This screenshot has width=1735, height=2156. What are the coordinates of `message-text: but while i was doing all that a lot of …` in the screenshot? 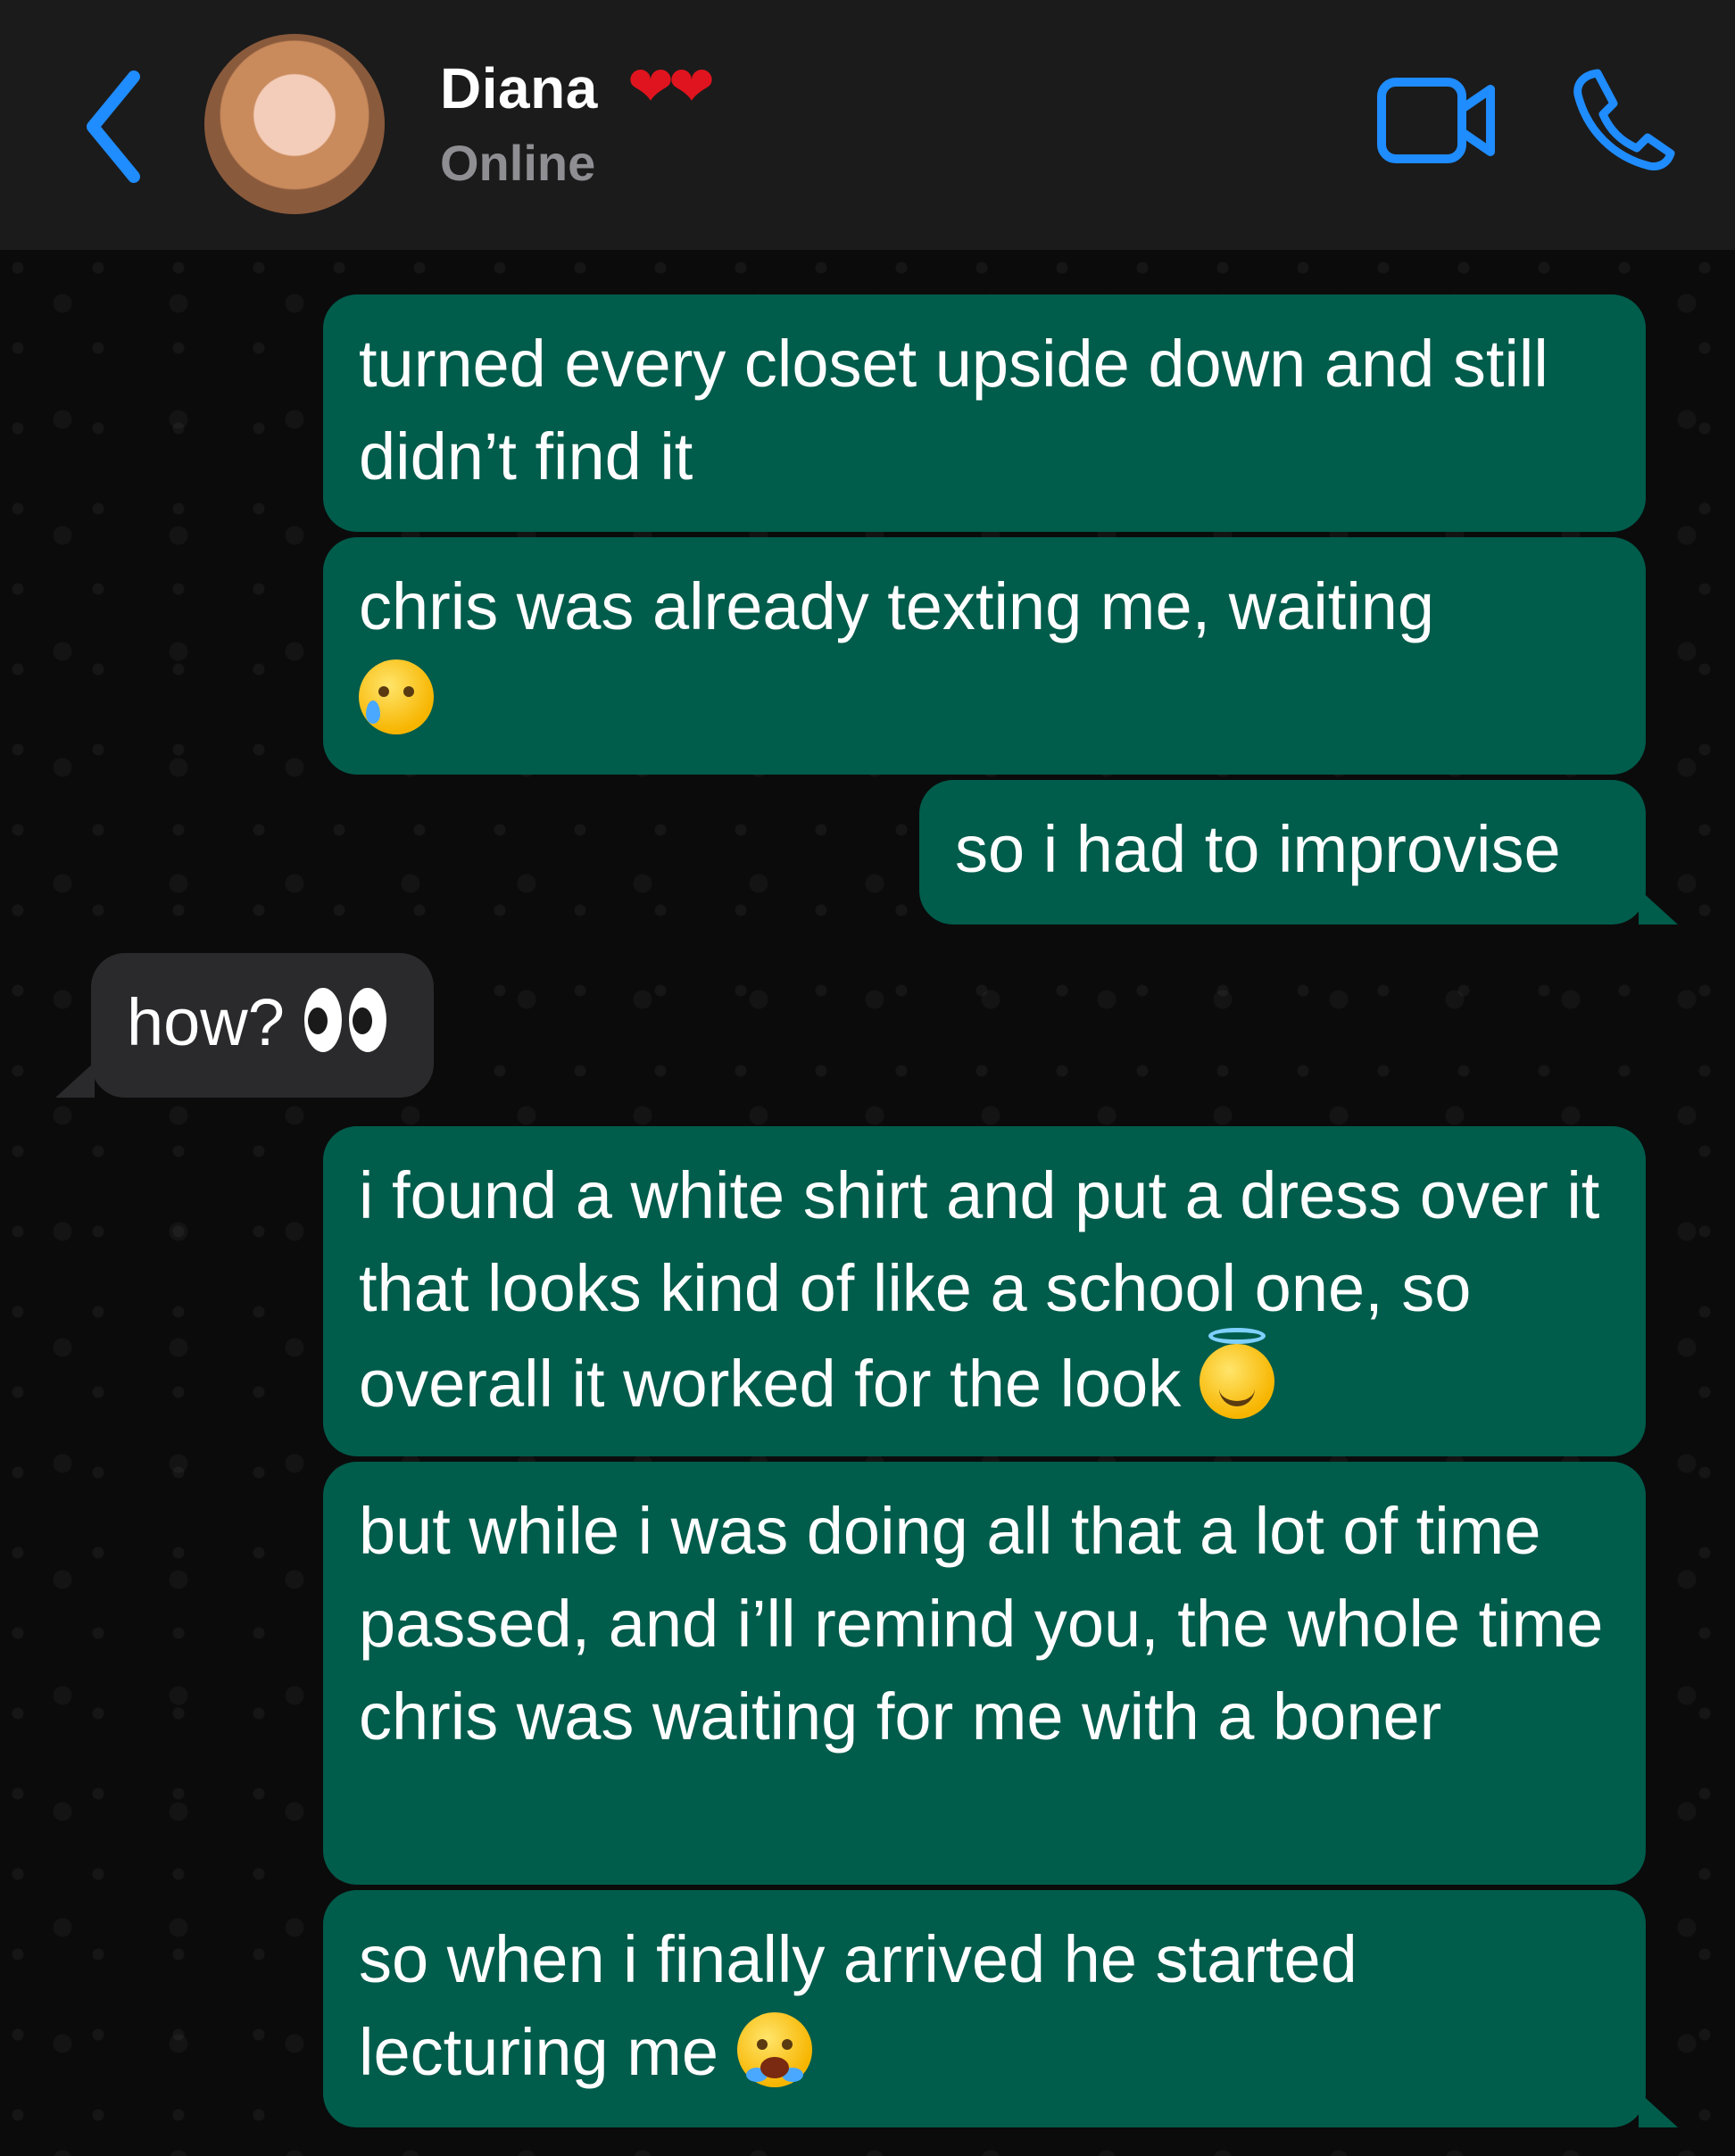 It's located at (981, 1624).